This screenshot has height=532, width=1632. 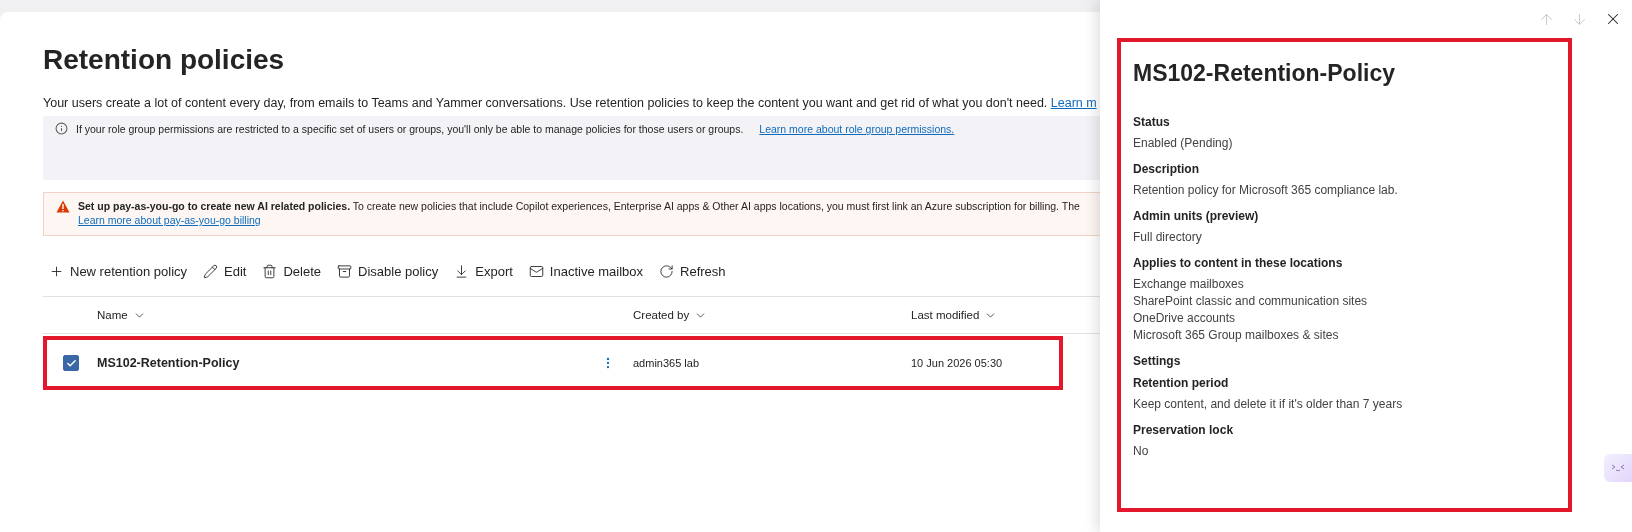 What do you see at coordinates (772, 315) in the screenshot?
I see `column-header: Created by` at bounding box center [772, 315].